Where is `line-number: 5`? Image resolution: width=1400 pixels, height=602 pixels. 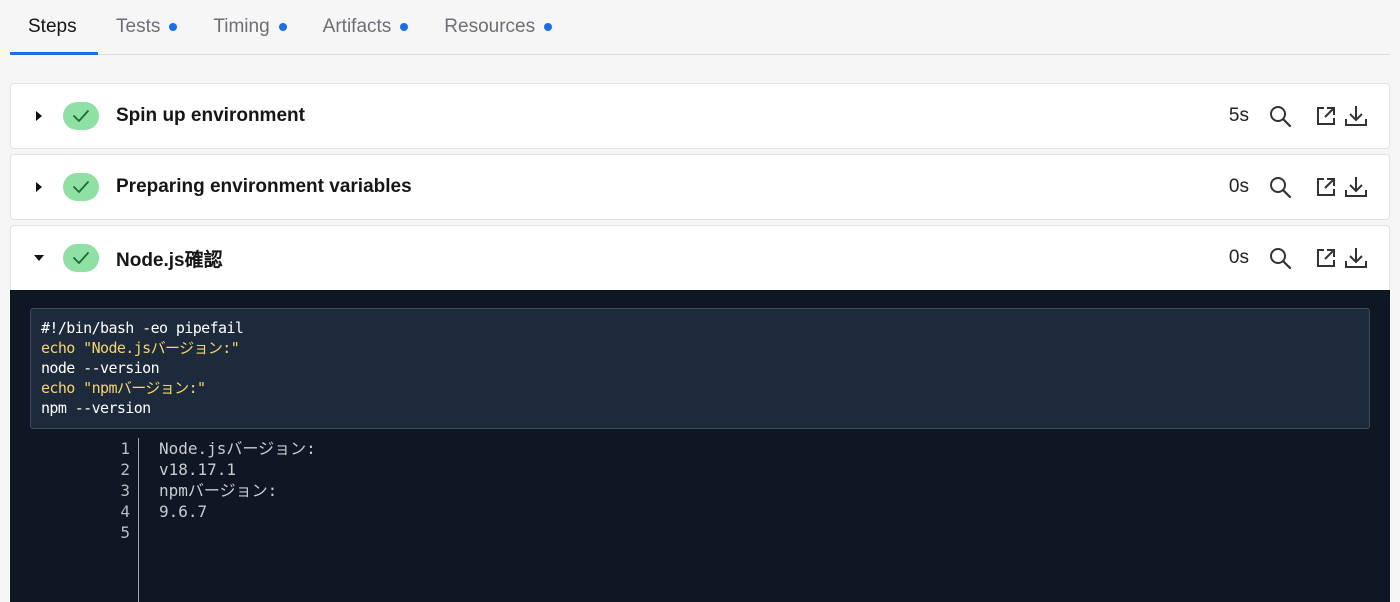 line-number: 5 is located at coordinates (125, 532).